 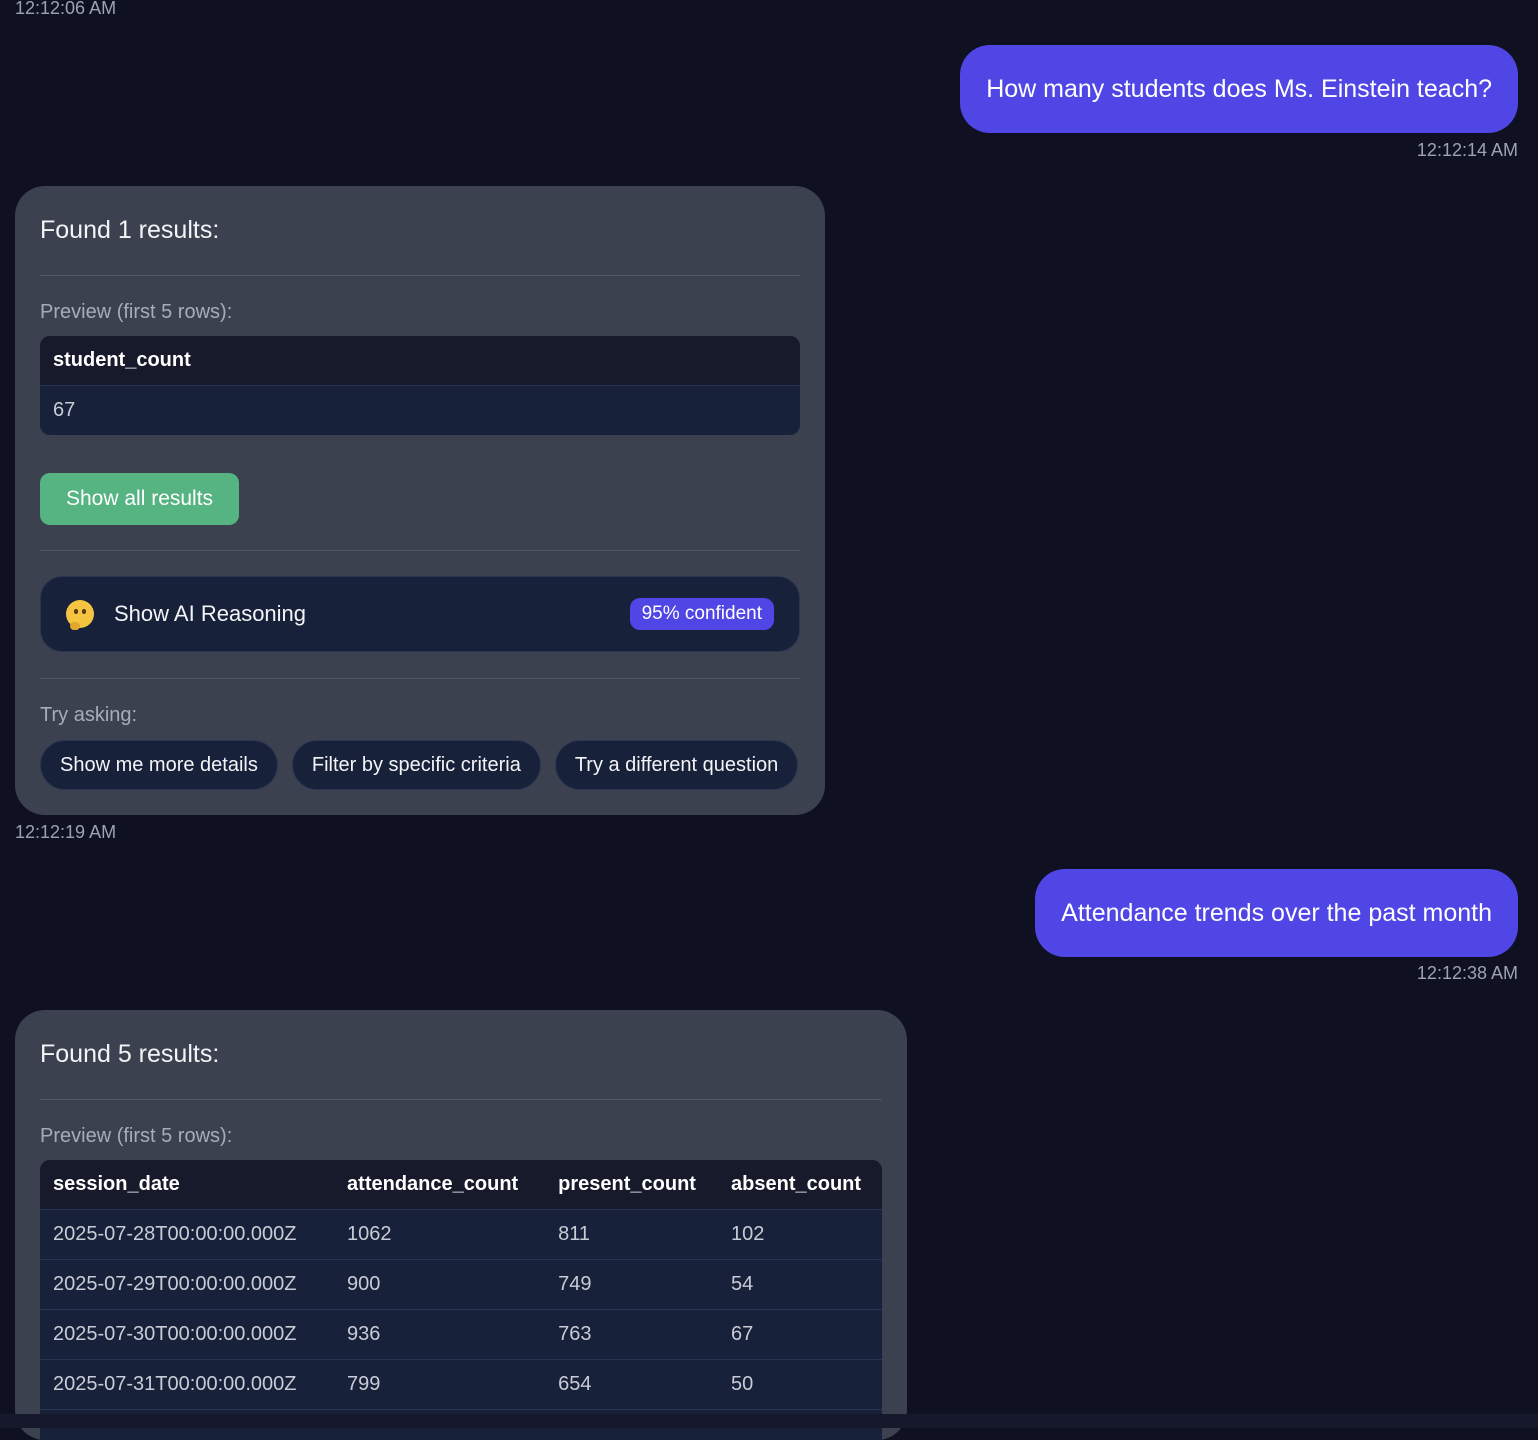 I want to click on column-header: present_count, so click(x=631, y=1185).